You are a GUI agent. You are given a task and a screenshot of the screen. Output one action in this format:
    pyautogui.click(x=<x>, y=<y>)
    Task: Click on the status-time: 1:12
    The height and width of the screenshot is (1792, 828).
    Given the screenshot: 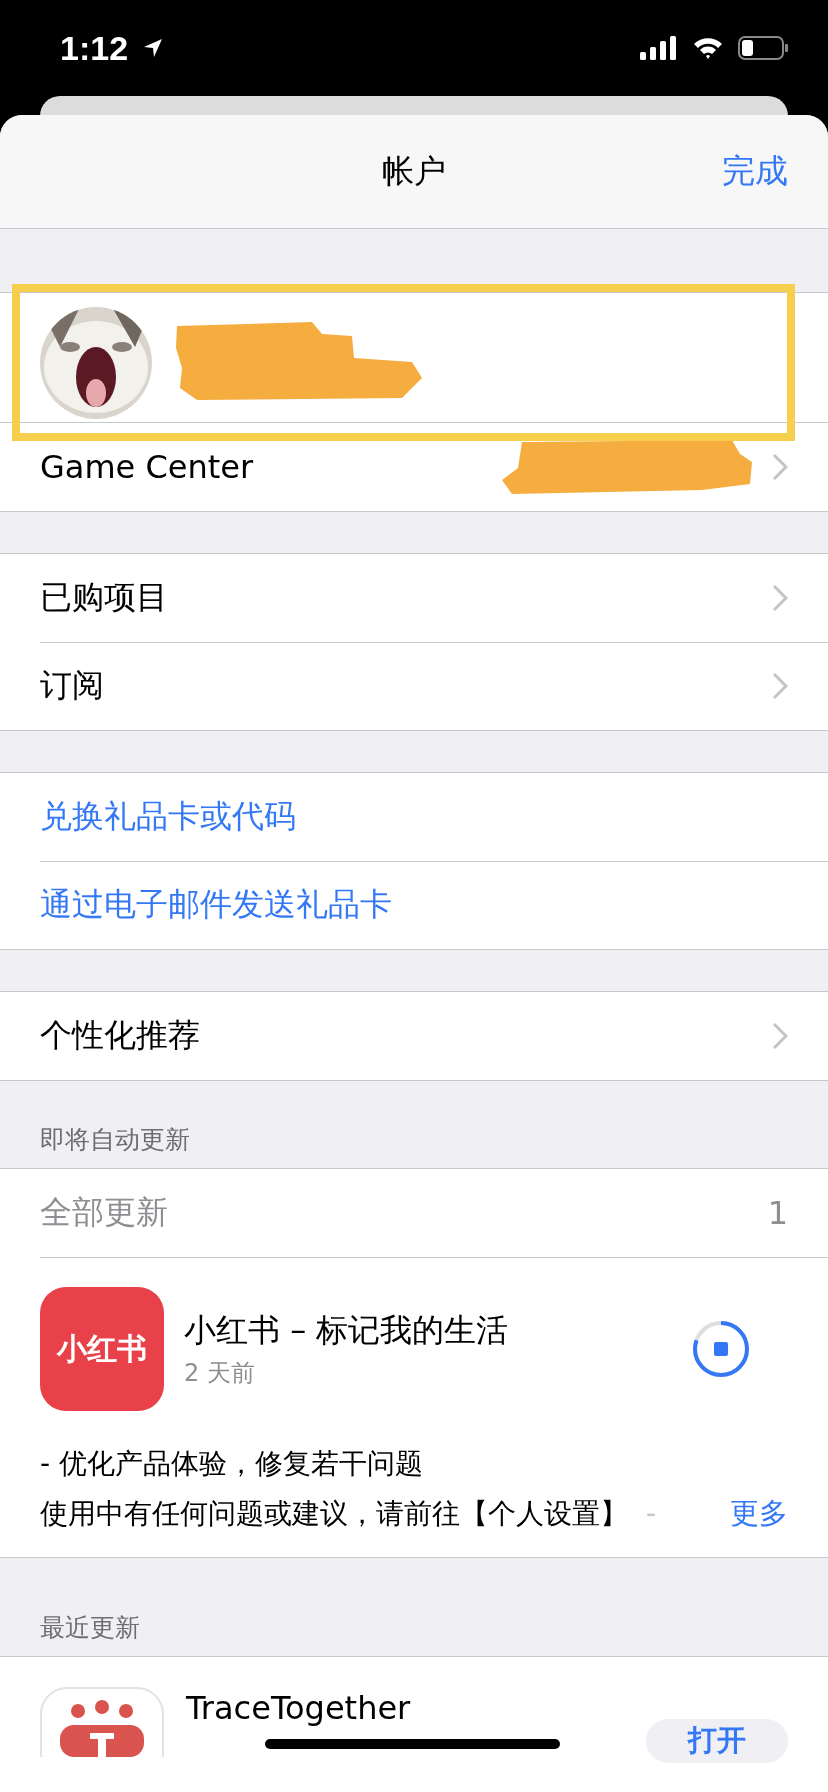 What is the action you would take?
    pyautogui.click(x=94, y=48)
    